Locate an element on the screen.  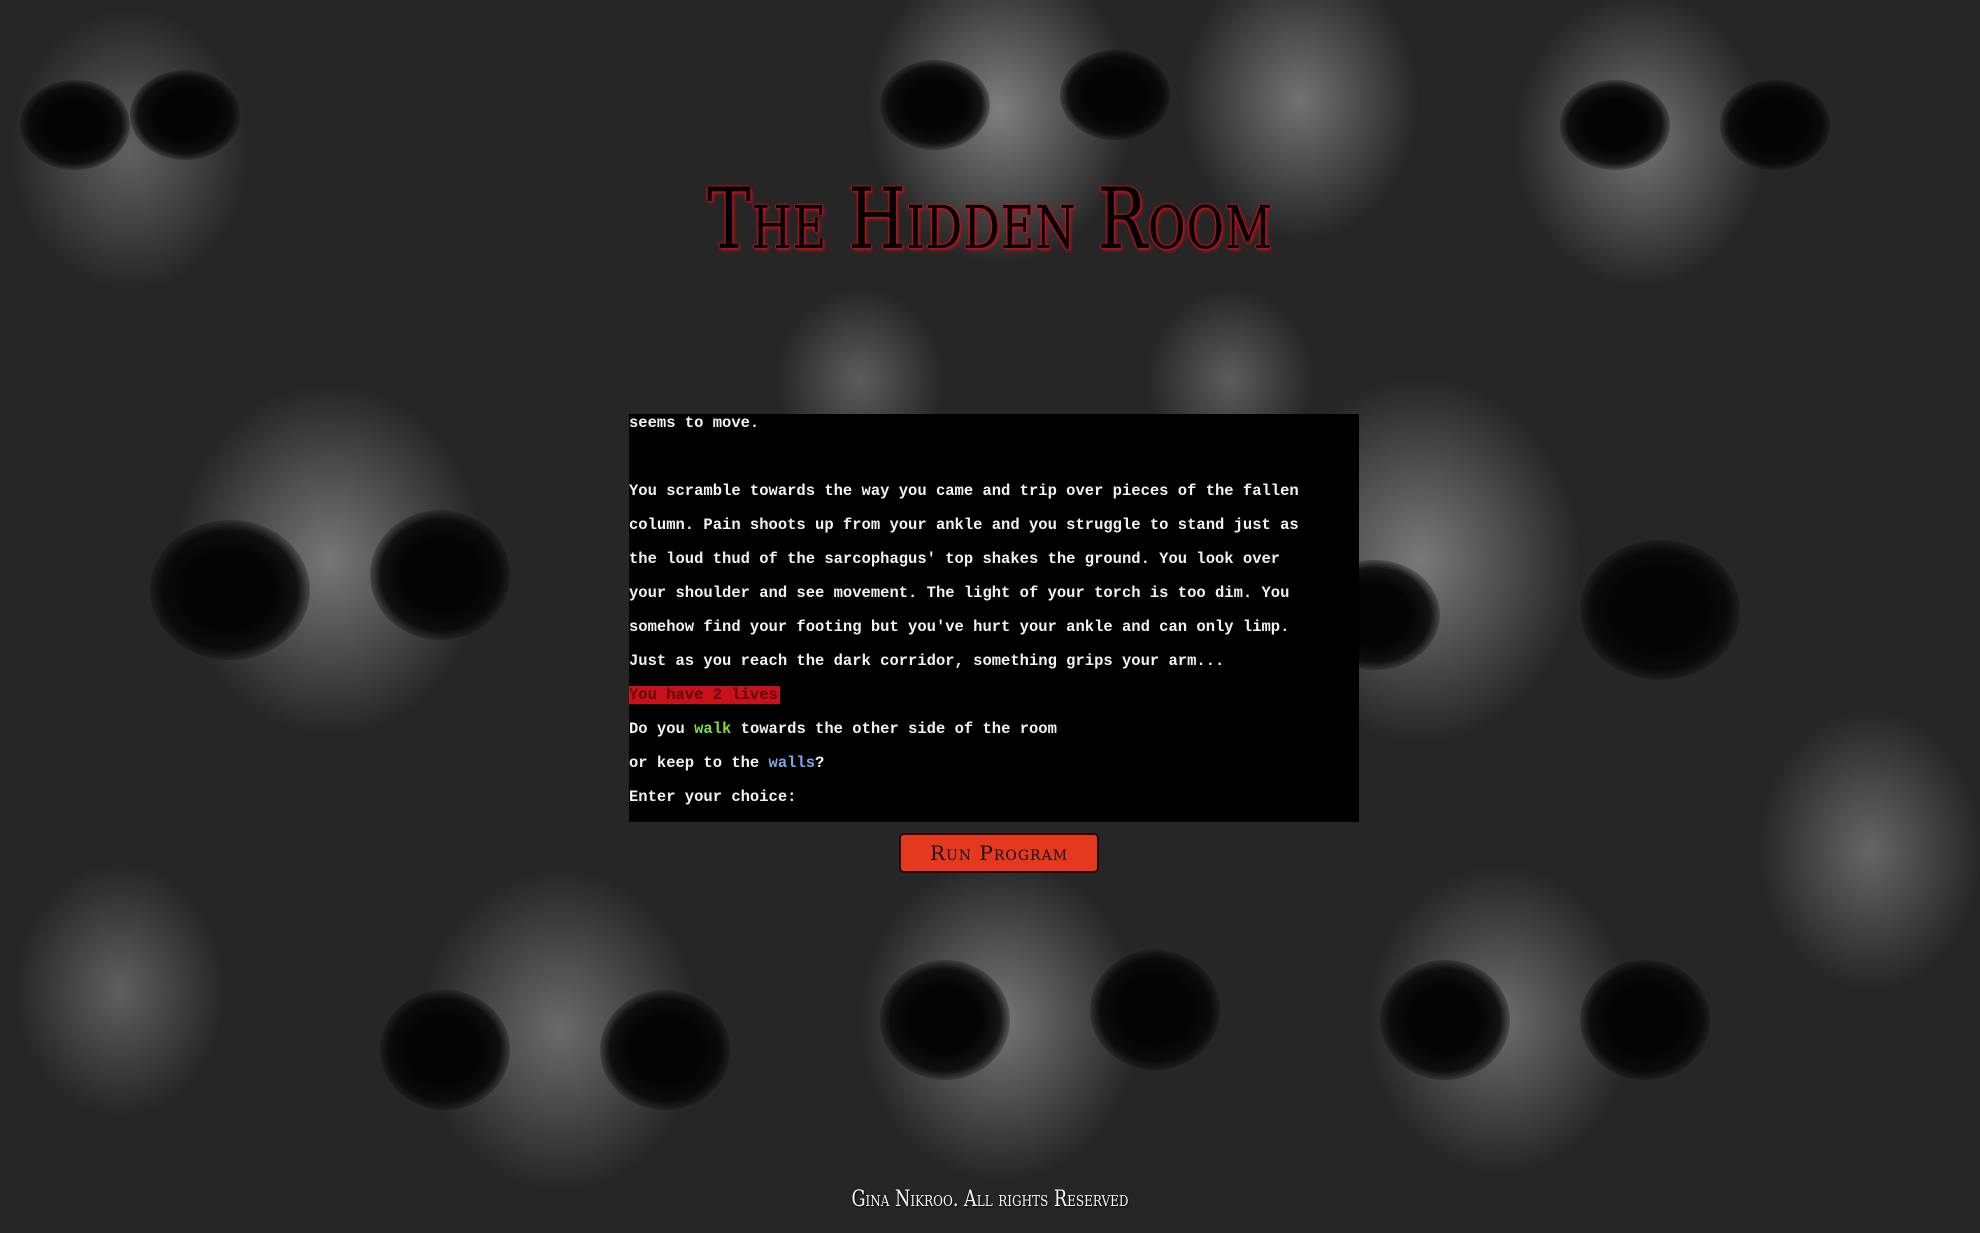
prompt-line: Enter your choice: is located at coordinates (713, 797).